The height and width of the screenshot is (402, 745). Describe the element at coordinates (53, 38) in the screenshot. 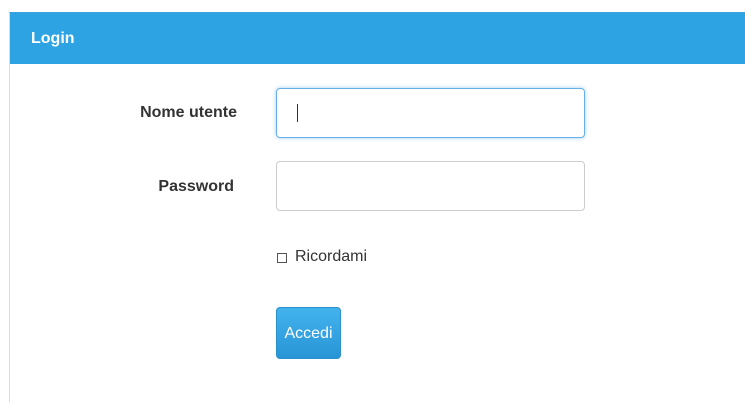

I see `panel-title: Login` at that location.